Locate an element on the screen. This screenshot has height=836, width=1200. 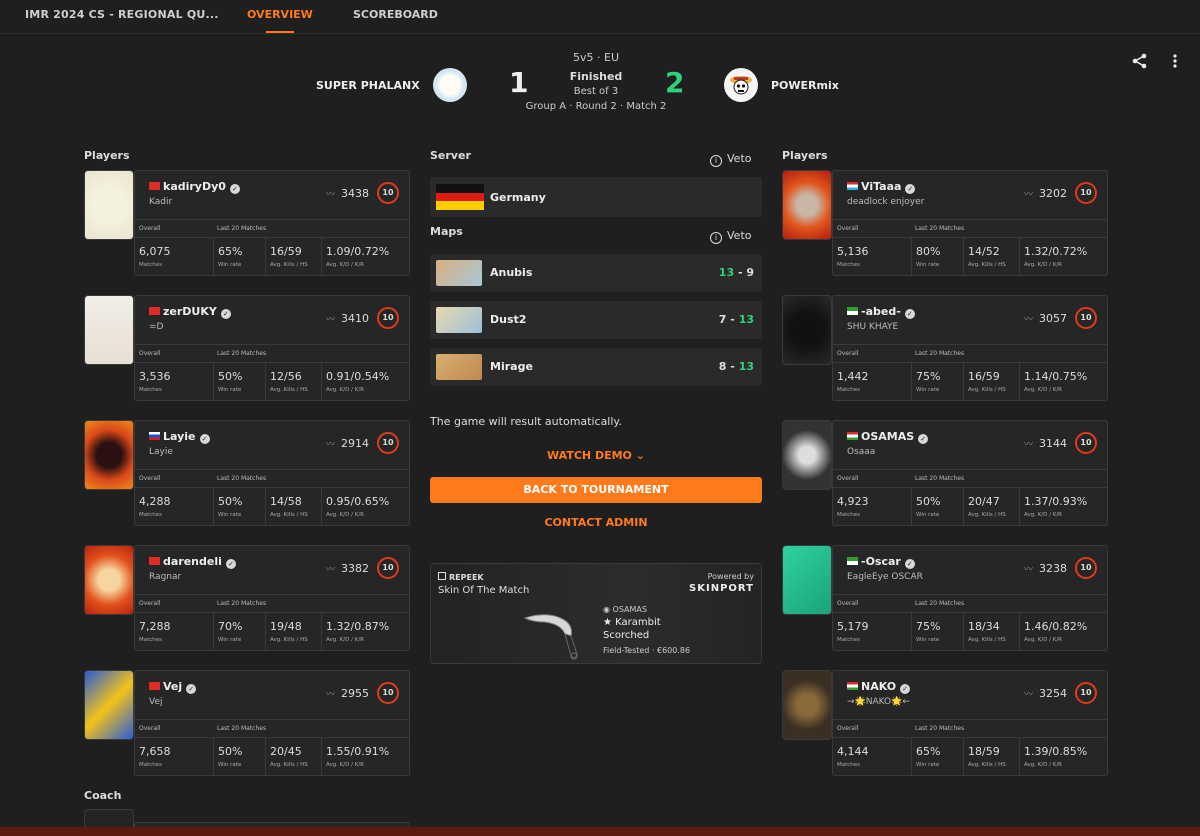
player-name: NAKO is located at coordinates (878, 686).